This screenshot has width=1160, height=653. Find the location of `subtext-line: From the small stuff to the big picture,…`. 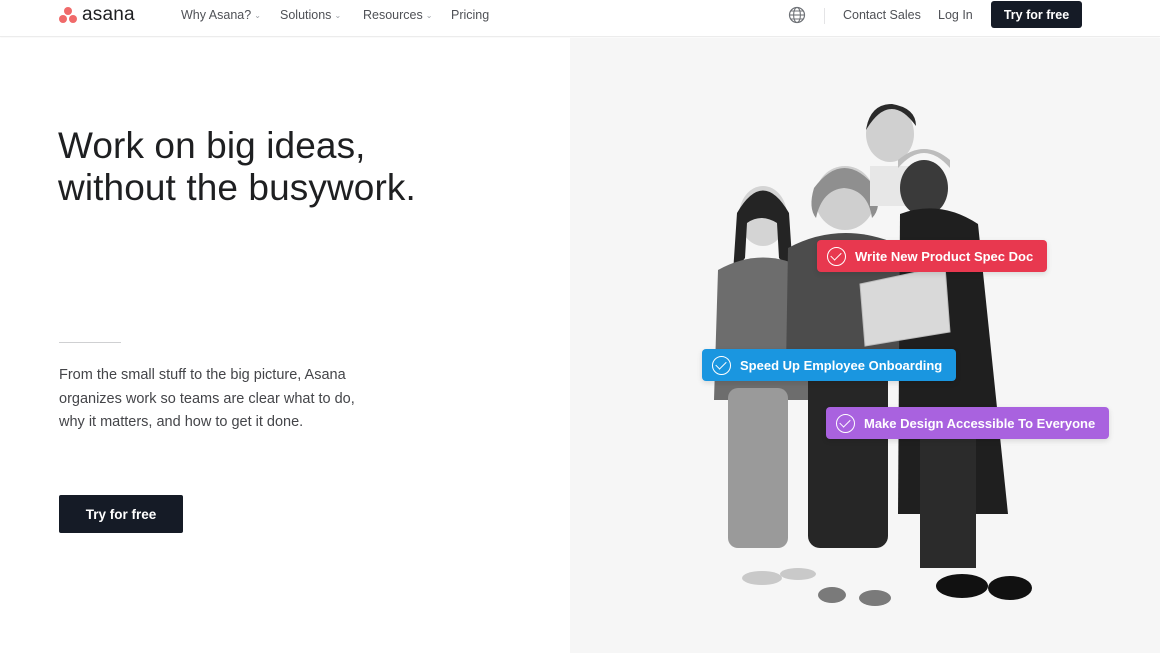

subtext-line: From the small stuff to the big picture,… is located at coordinates (202, 375).